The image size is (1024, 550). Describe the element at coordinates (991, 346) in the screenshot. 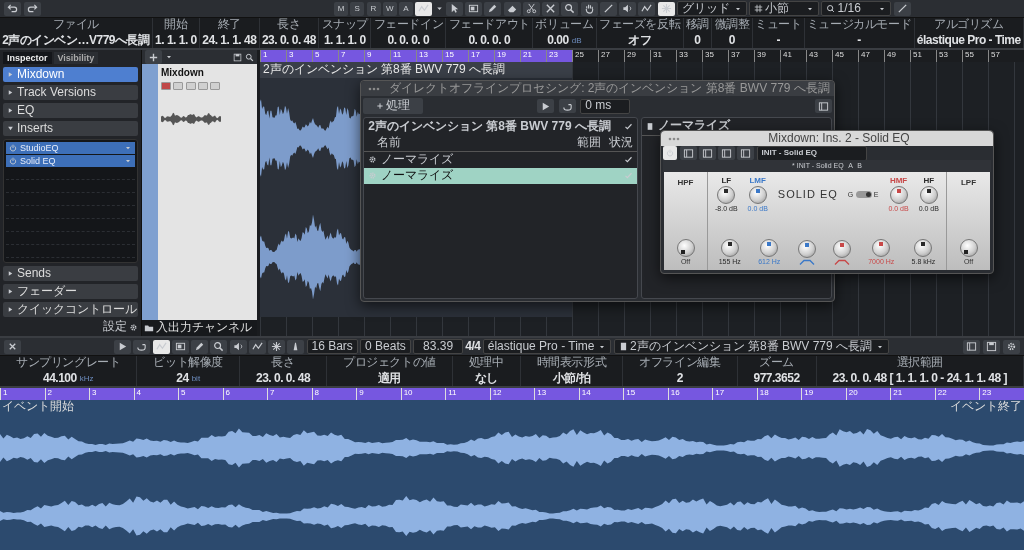

I see `snapshot-button` at that location.